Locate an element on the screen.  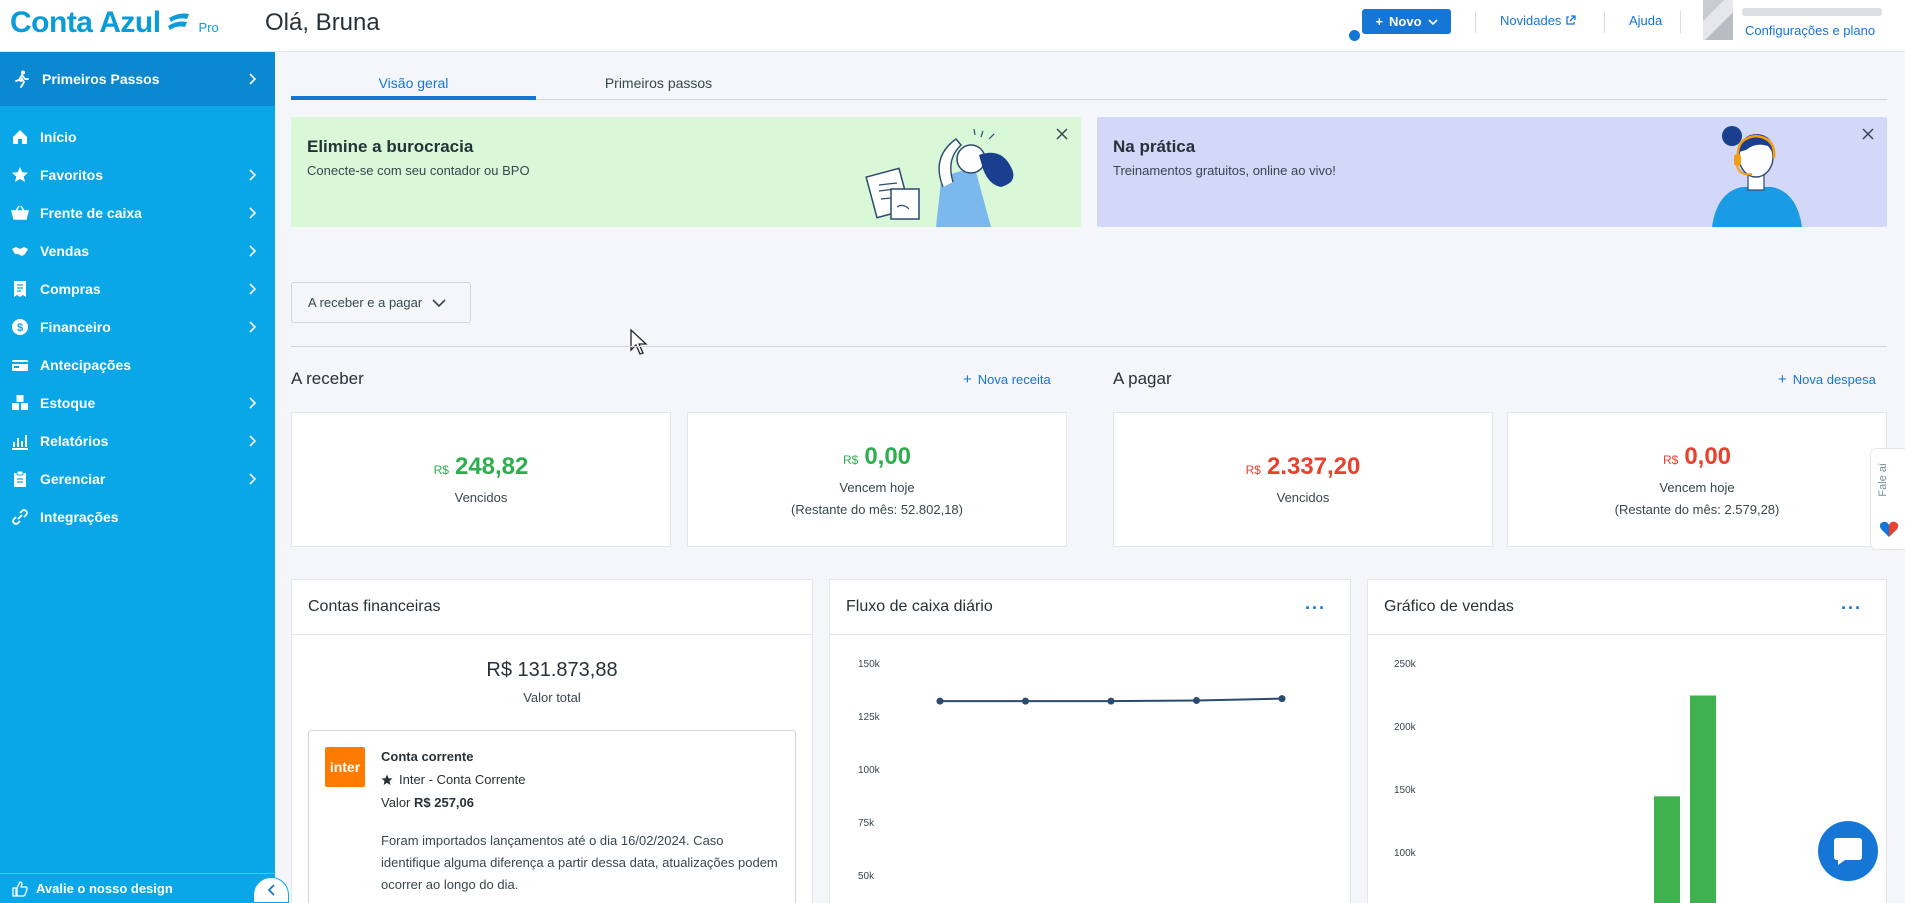
sidebar-item-favoritos: Favoritos is located at coordinates (137, 175).